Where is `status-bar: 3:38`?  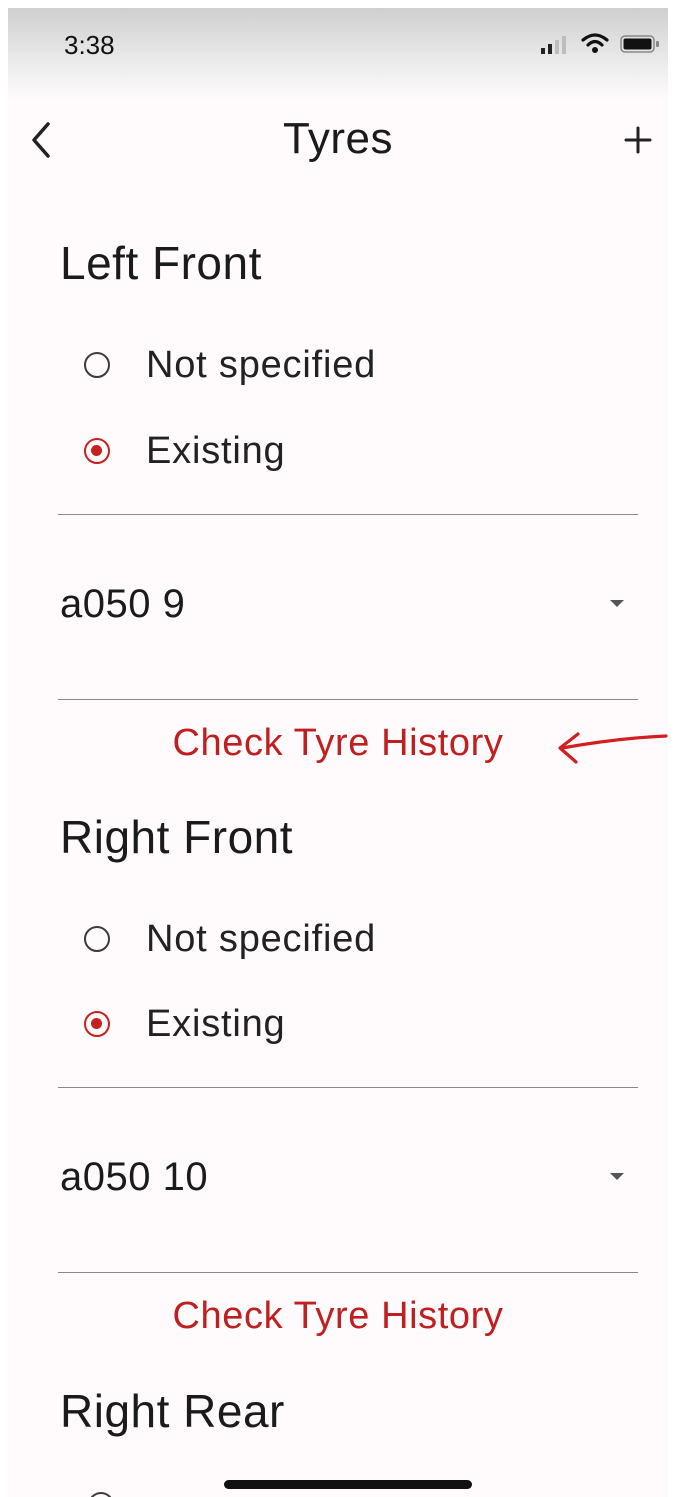 status-bar: 3:38 is located at coordinates (338, 54).